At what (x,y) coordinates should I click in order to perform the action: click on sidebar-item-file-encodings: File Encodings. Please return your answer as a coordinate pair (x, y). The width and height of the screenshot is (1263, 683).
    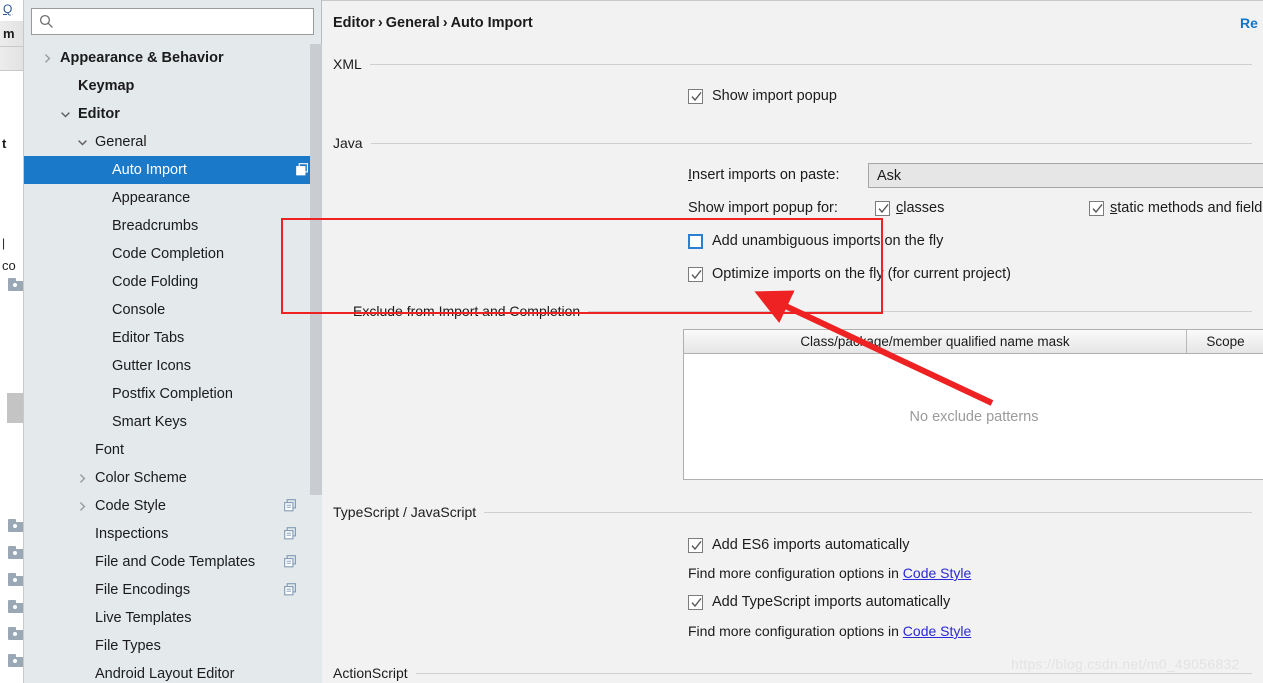
    Looking at the image, I should click on (167, 590).